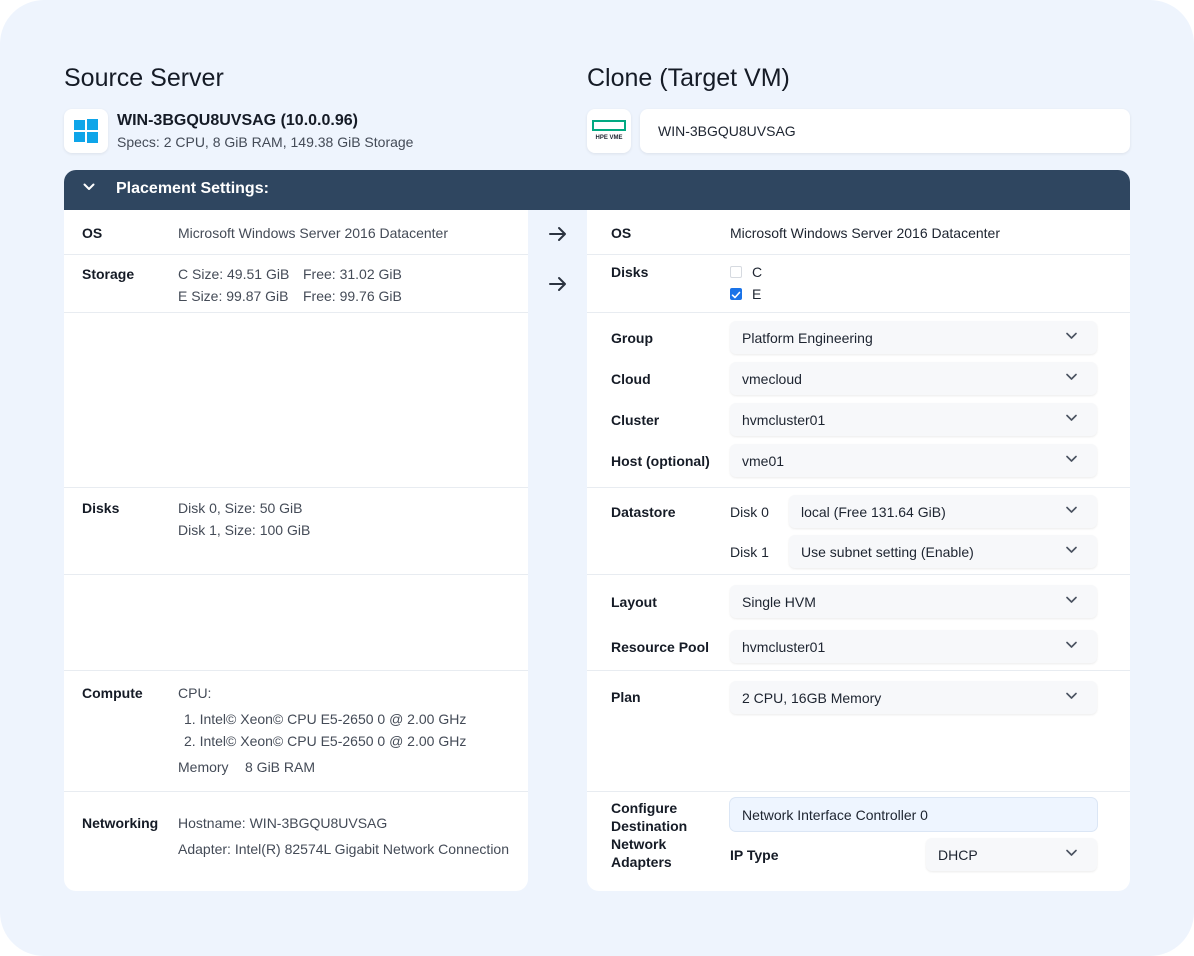  What do you see at coordinates (234, 274) in the screenshot?
I see `storage-c-size: C Size: 49.51 GiB` at bounding box center [234, 274].